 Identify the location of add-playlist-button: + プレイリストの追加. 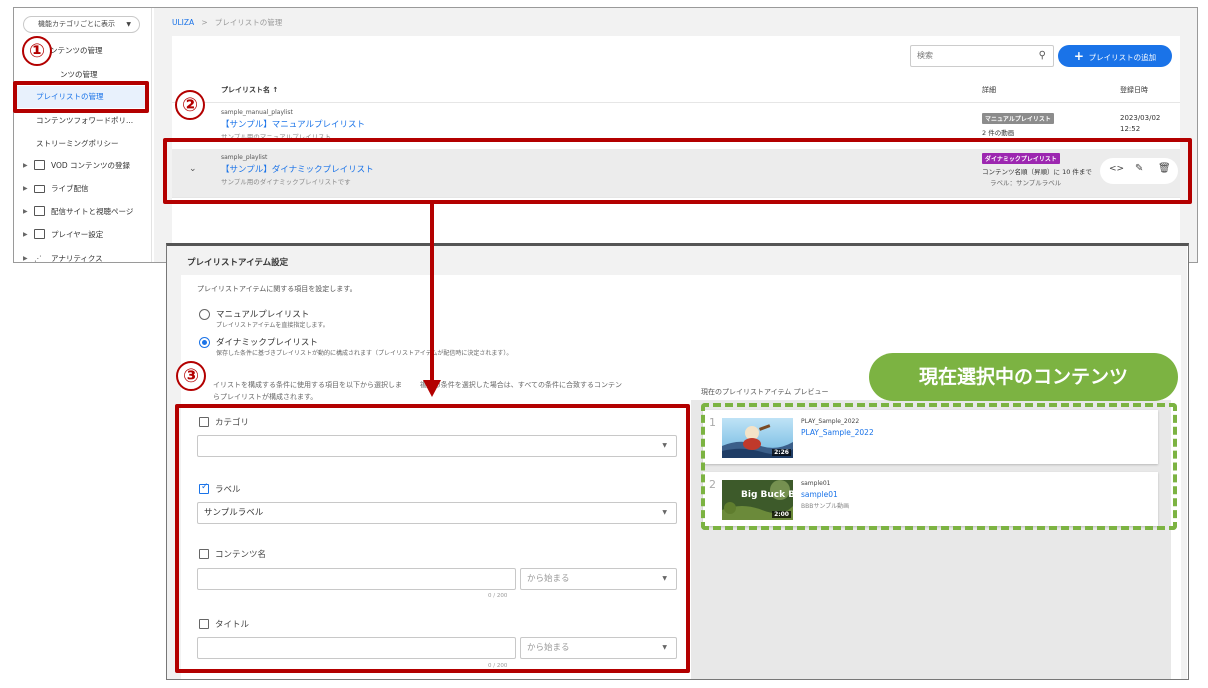
(1115, 56).